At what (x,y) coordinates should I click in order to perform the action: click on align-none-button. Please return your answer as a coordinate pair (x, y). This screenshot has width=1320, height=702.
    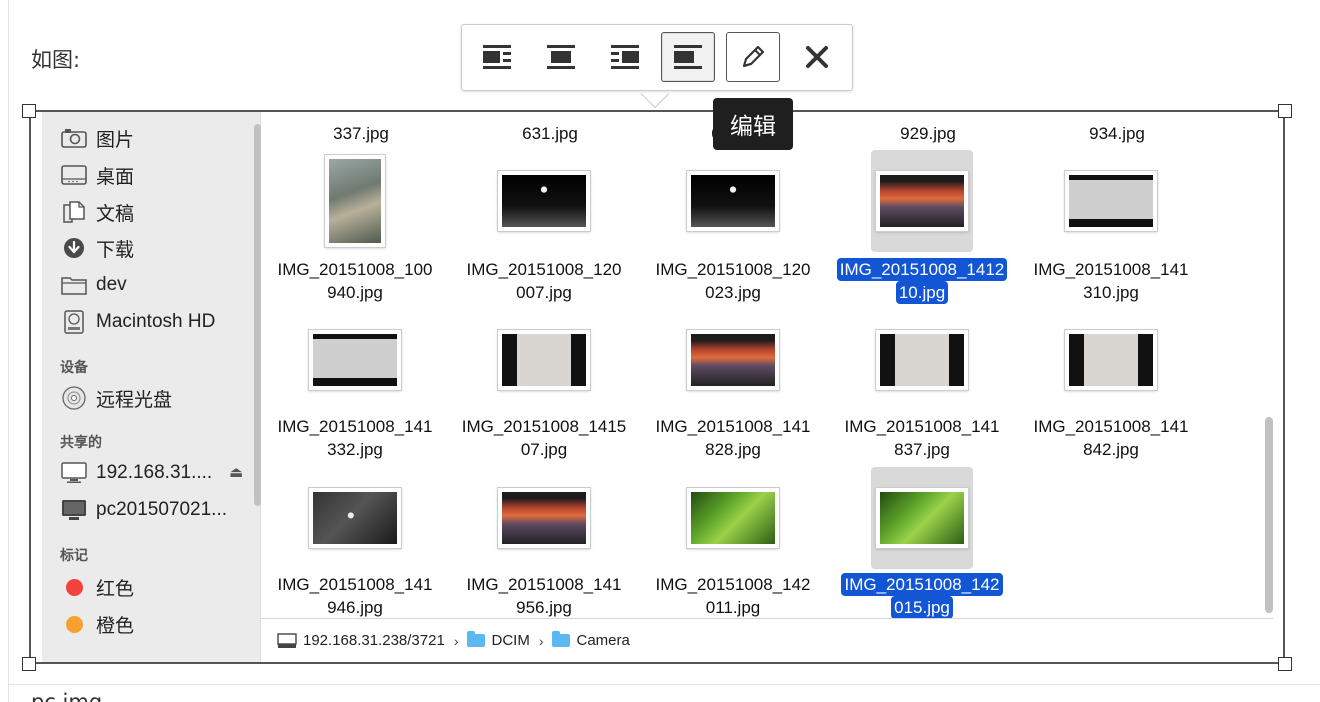
    Looking at the image, I should click on (688, 57).